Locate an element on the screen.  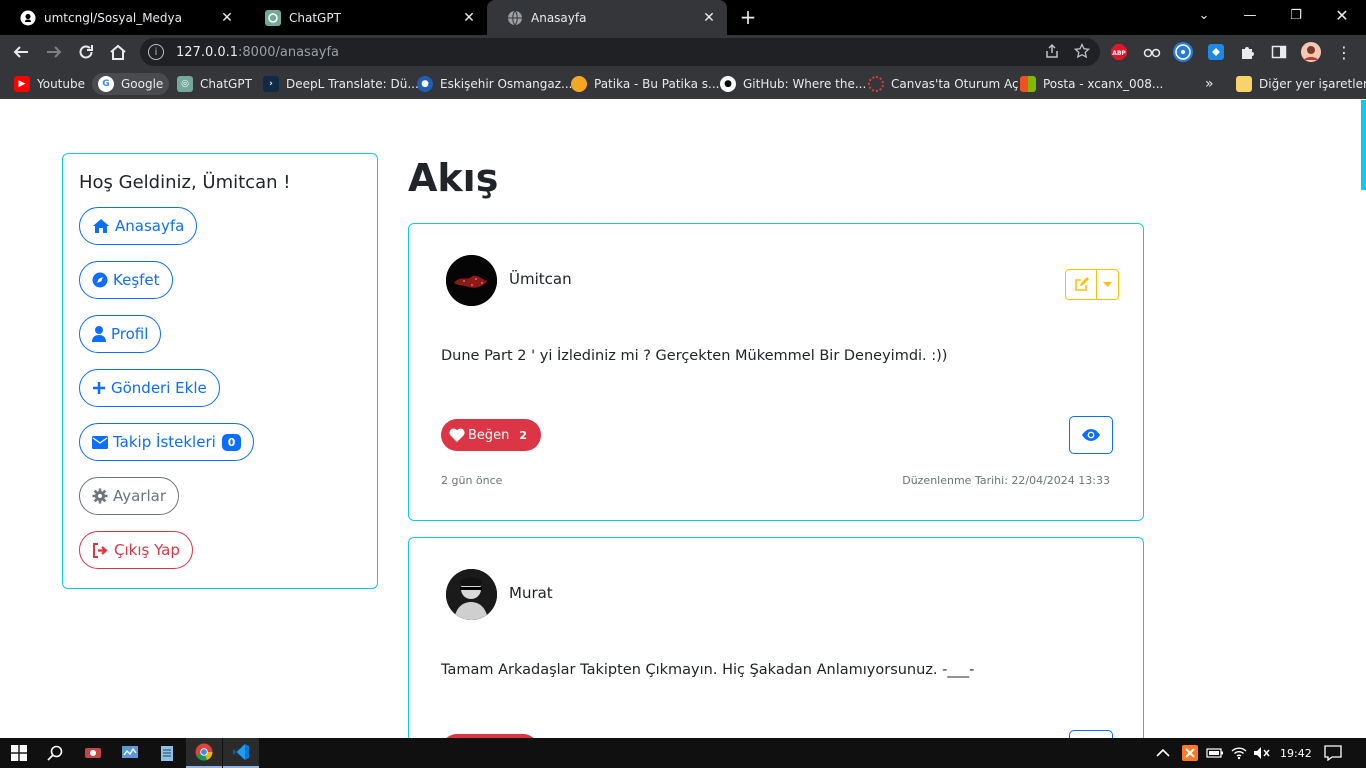
sidepanel-icon is located at coordinates (1279, 52).